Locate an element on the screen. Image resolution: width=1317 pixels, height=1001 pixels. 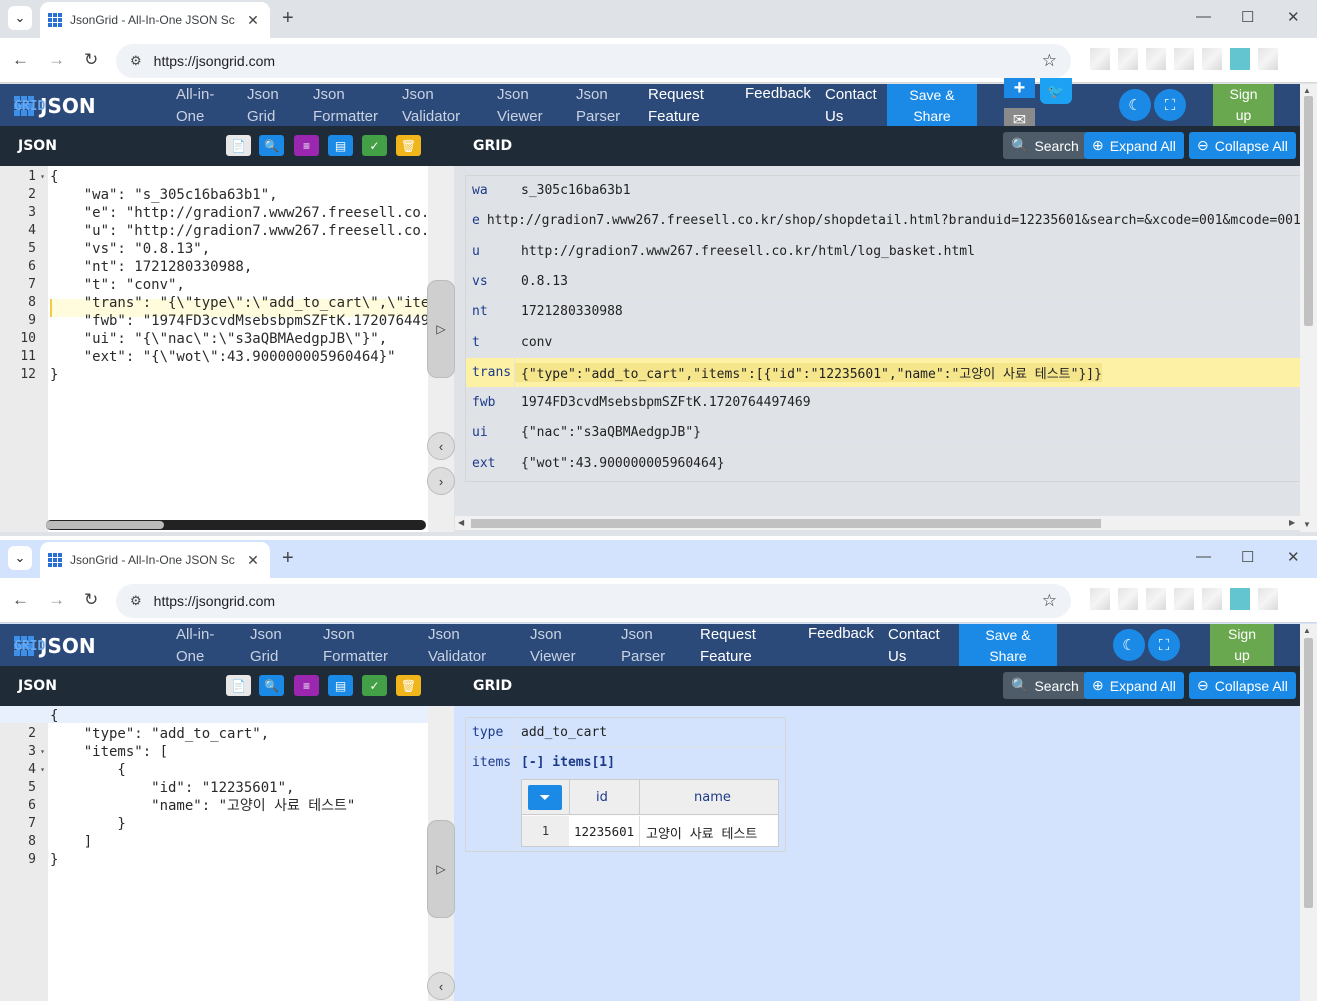
grid-row: wa s_305c16ba63b1 is located at coordinates (883, 191).